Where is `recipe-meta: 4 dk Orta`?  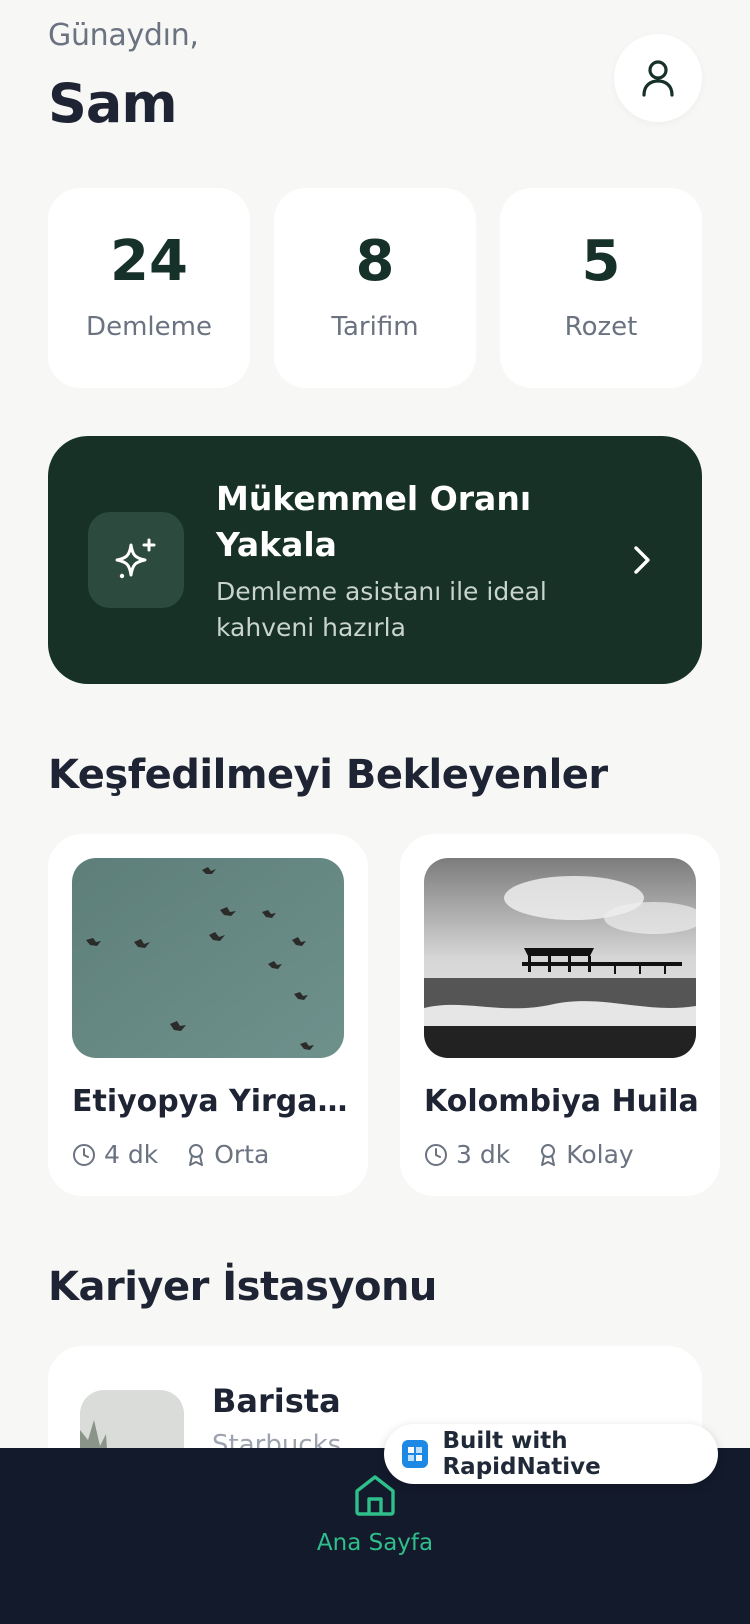 recipe-meta: 4 dk Orta is located at coordinates (184, 1154).